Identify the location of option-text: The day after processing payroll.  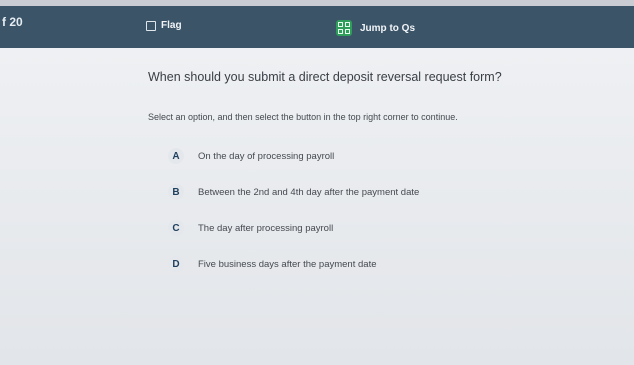
(266, 228).